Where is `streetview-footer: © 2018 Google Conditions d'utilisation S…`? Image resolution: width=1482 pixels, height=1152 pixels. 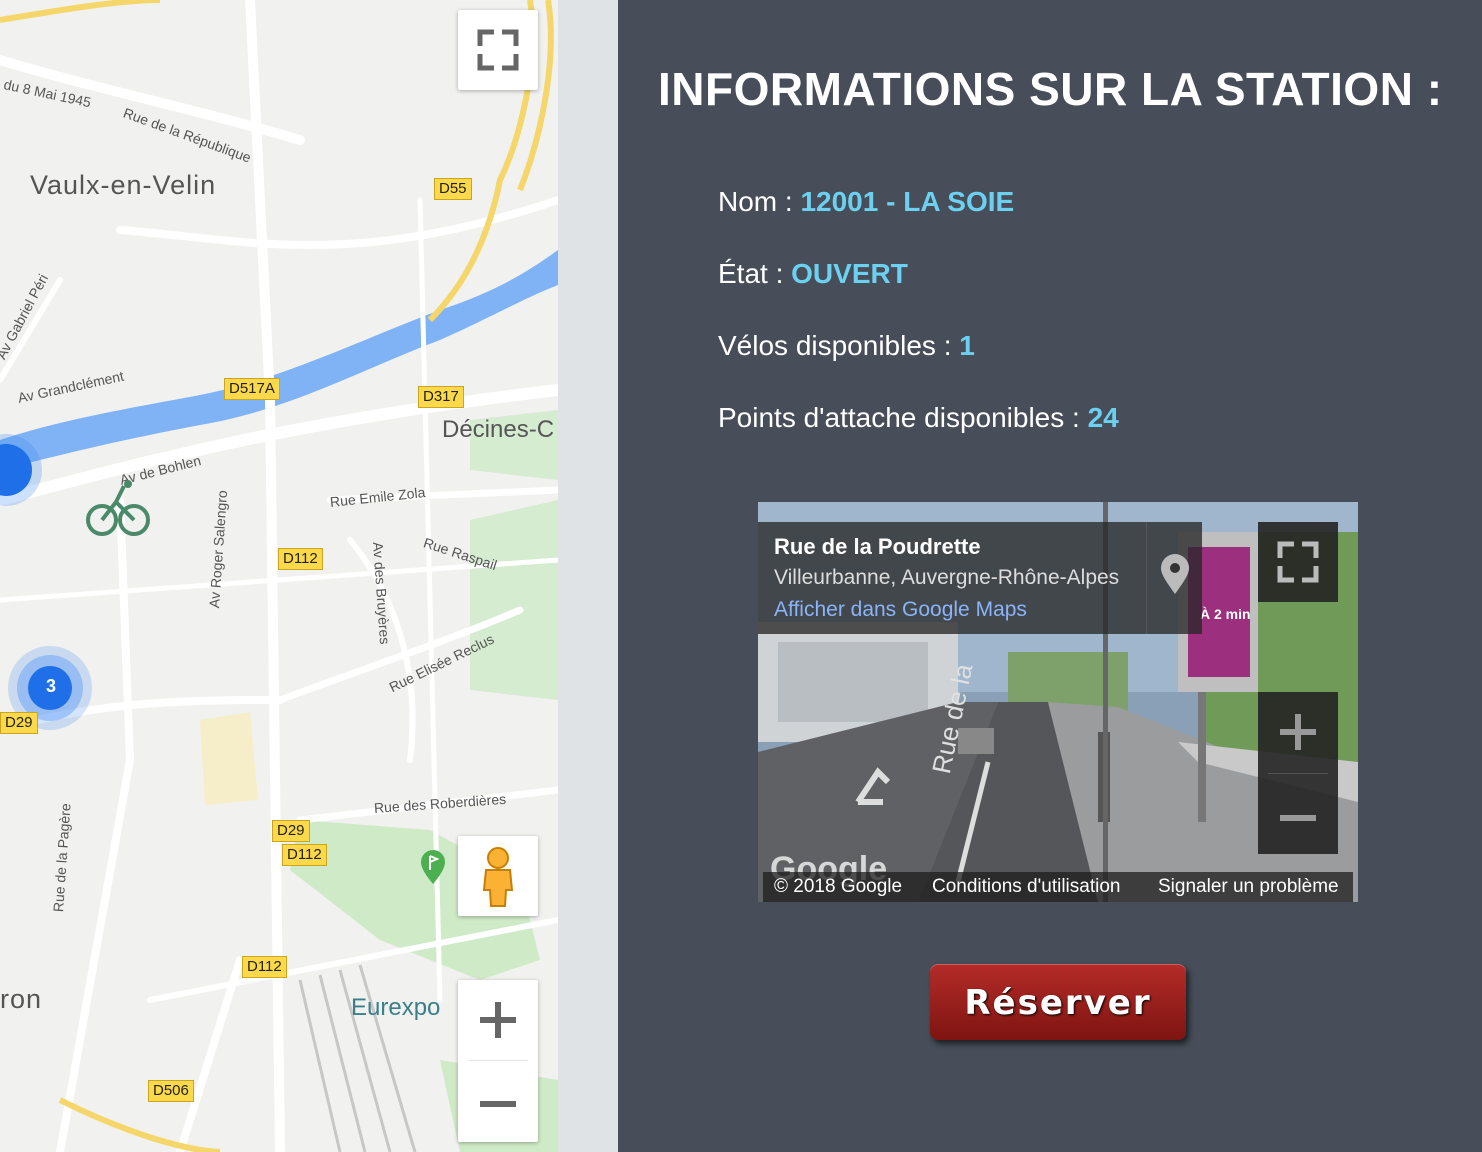
streetview-footer: © 2018 Google Conditions d'utilisation S… is located at coordinates (1058, 887).